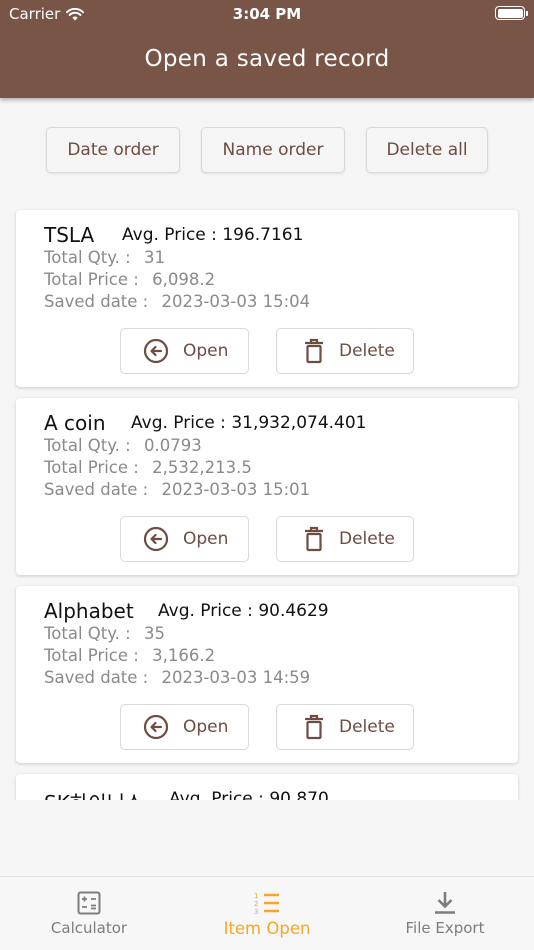  I want to click on app-bar: Carrier 3:04 PM Open a saved record, so click(267, 49).